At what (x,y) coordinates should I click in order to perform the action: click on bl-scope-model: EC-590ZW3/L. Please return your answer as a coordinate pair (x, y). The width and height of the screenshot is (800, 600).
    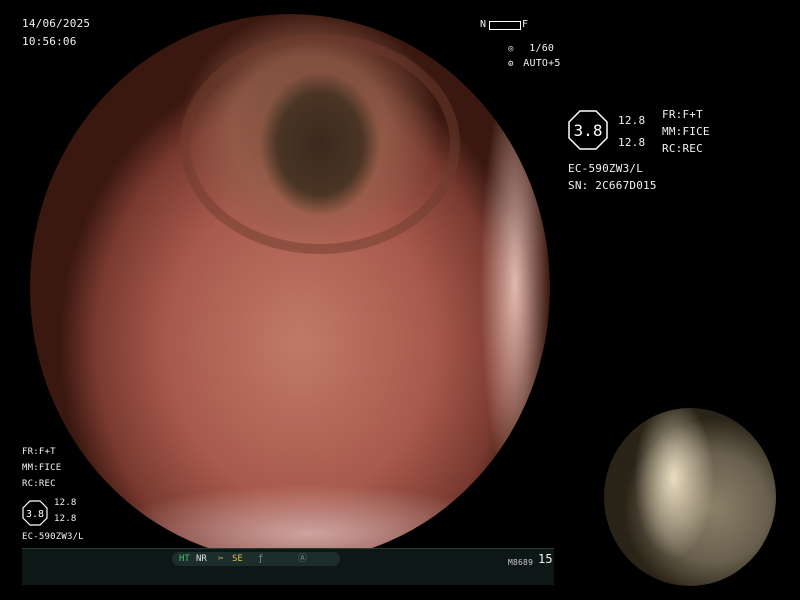
    Looking at the image, I should click on (53, 537).